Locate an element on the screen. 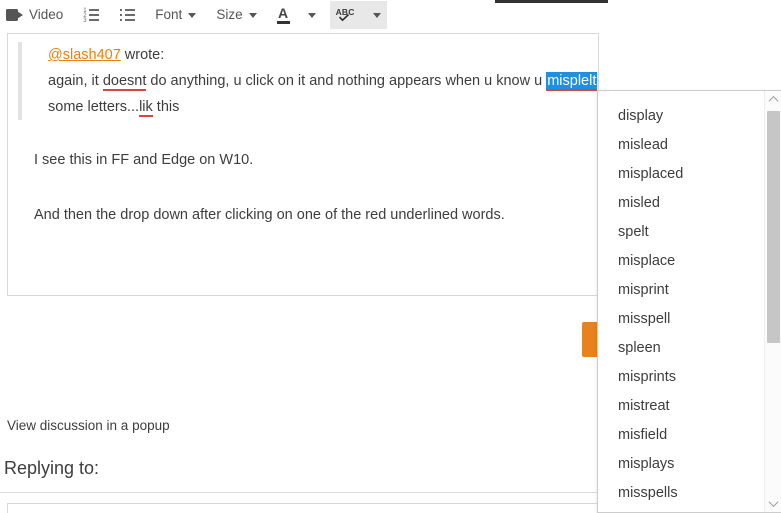 The height and width of the screenshot is (513, 781). spellcheck-button: ABC is located at coordinates (345, 15).